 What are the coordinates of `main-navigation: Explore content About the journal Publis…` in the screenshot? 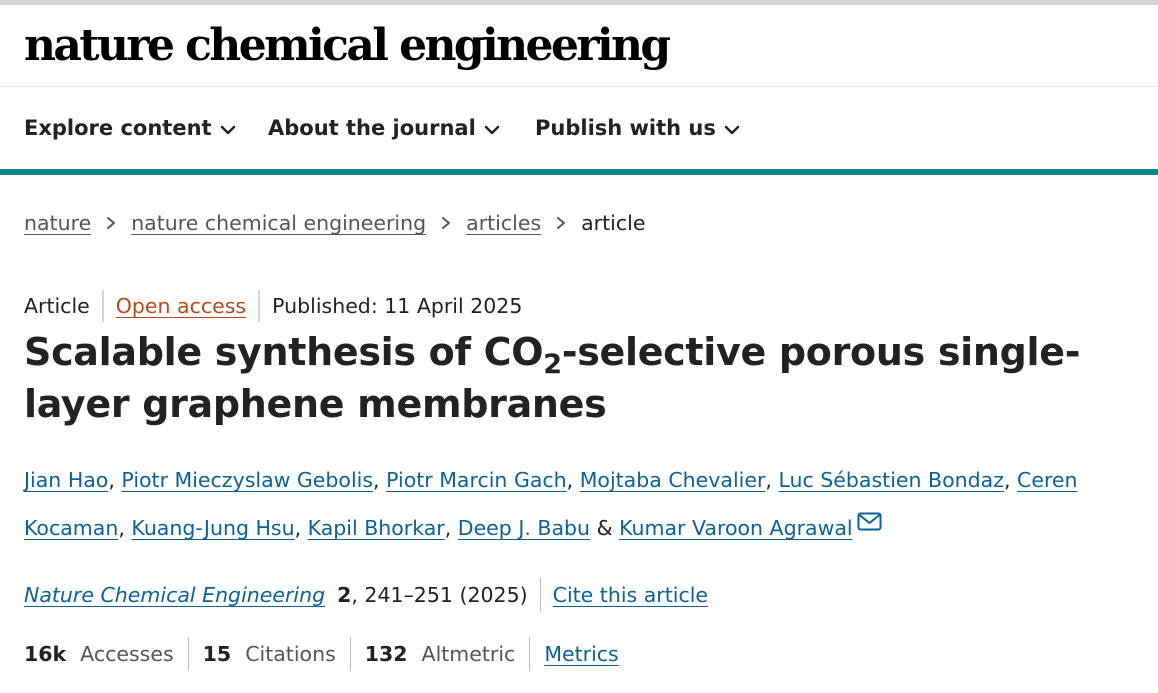 It's located at (579, 131).